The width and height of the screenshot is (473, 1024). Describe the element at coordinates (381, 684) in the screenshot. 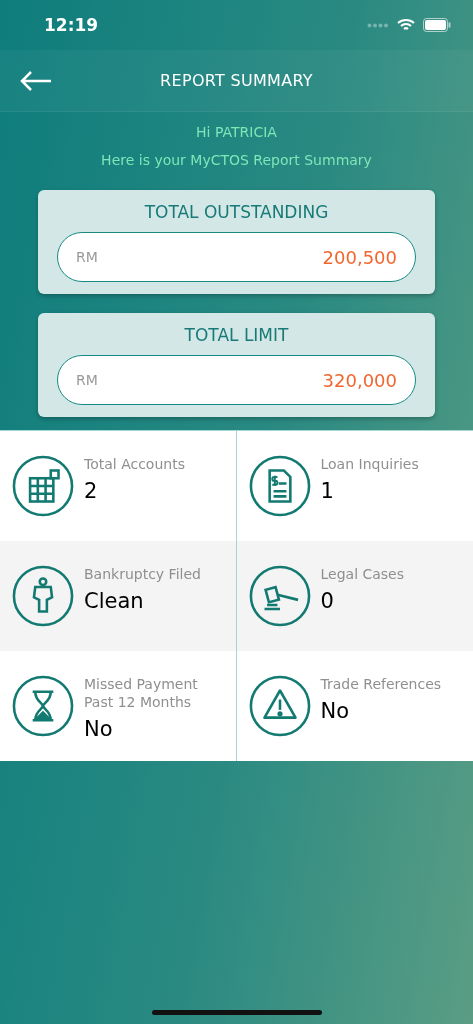

I see `stat-label: Trade References` at that location.